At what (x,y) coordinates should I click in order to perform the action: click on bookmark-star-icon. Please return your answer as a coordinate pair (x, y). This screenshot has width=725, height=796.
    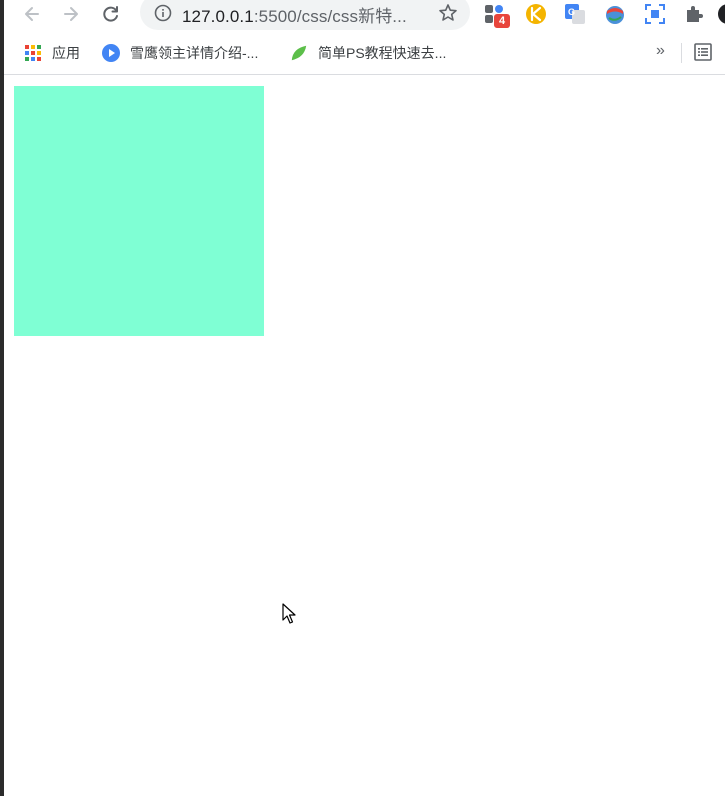
    Looking at the image, I should click on (448, 15).